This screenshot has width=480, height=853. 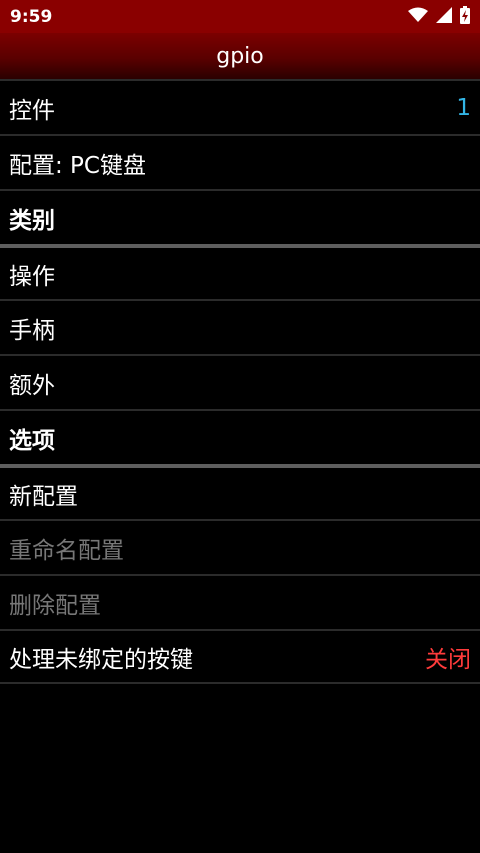 I want to click on list-item-label: 手柄, so click(x=32, y=330).